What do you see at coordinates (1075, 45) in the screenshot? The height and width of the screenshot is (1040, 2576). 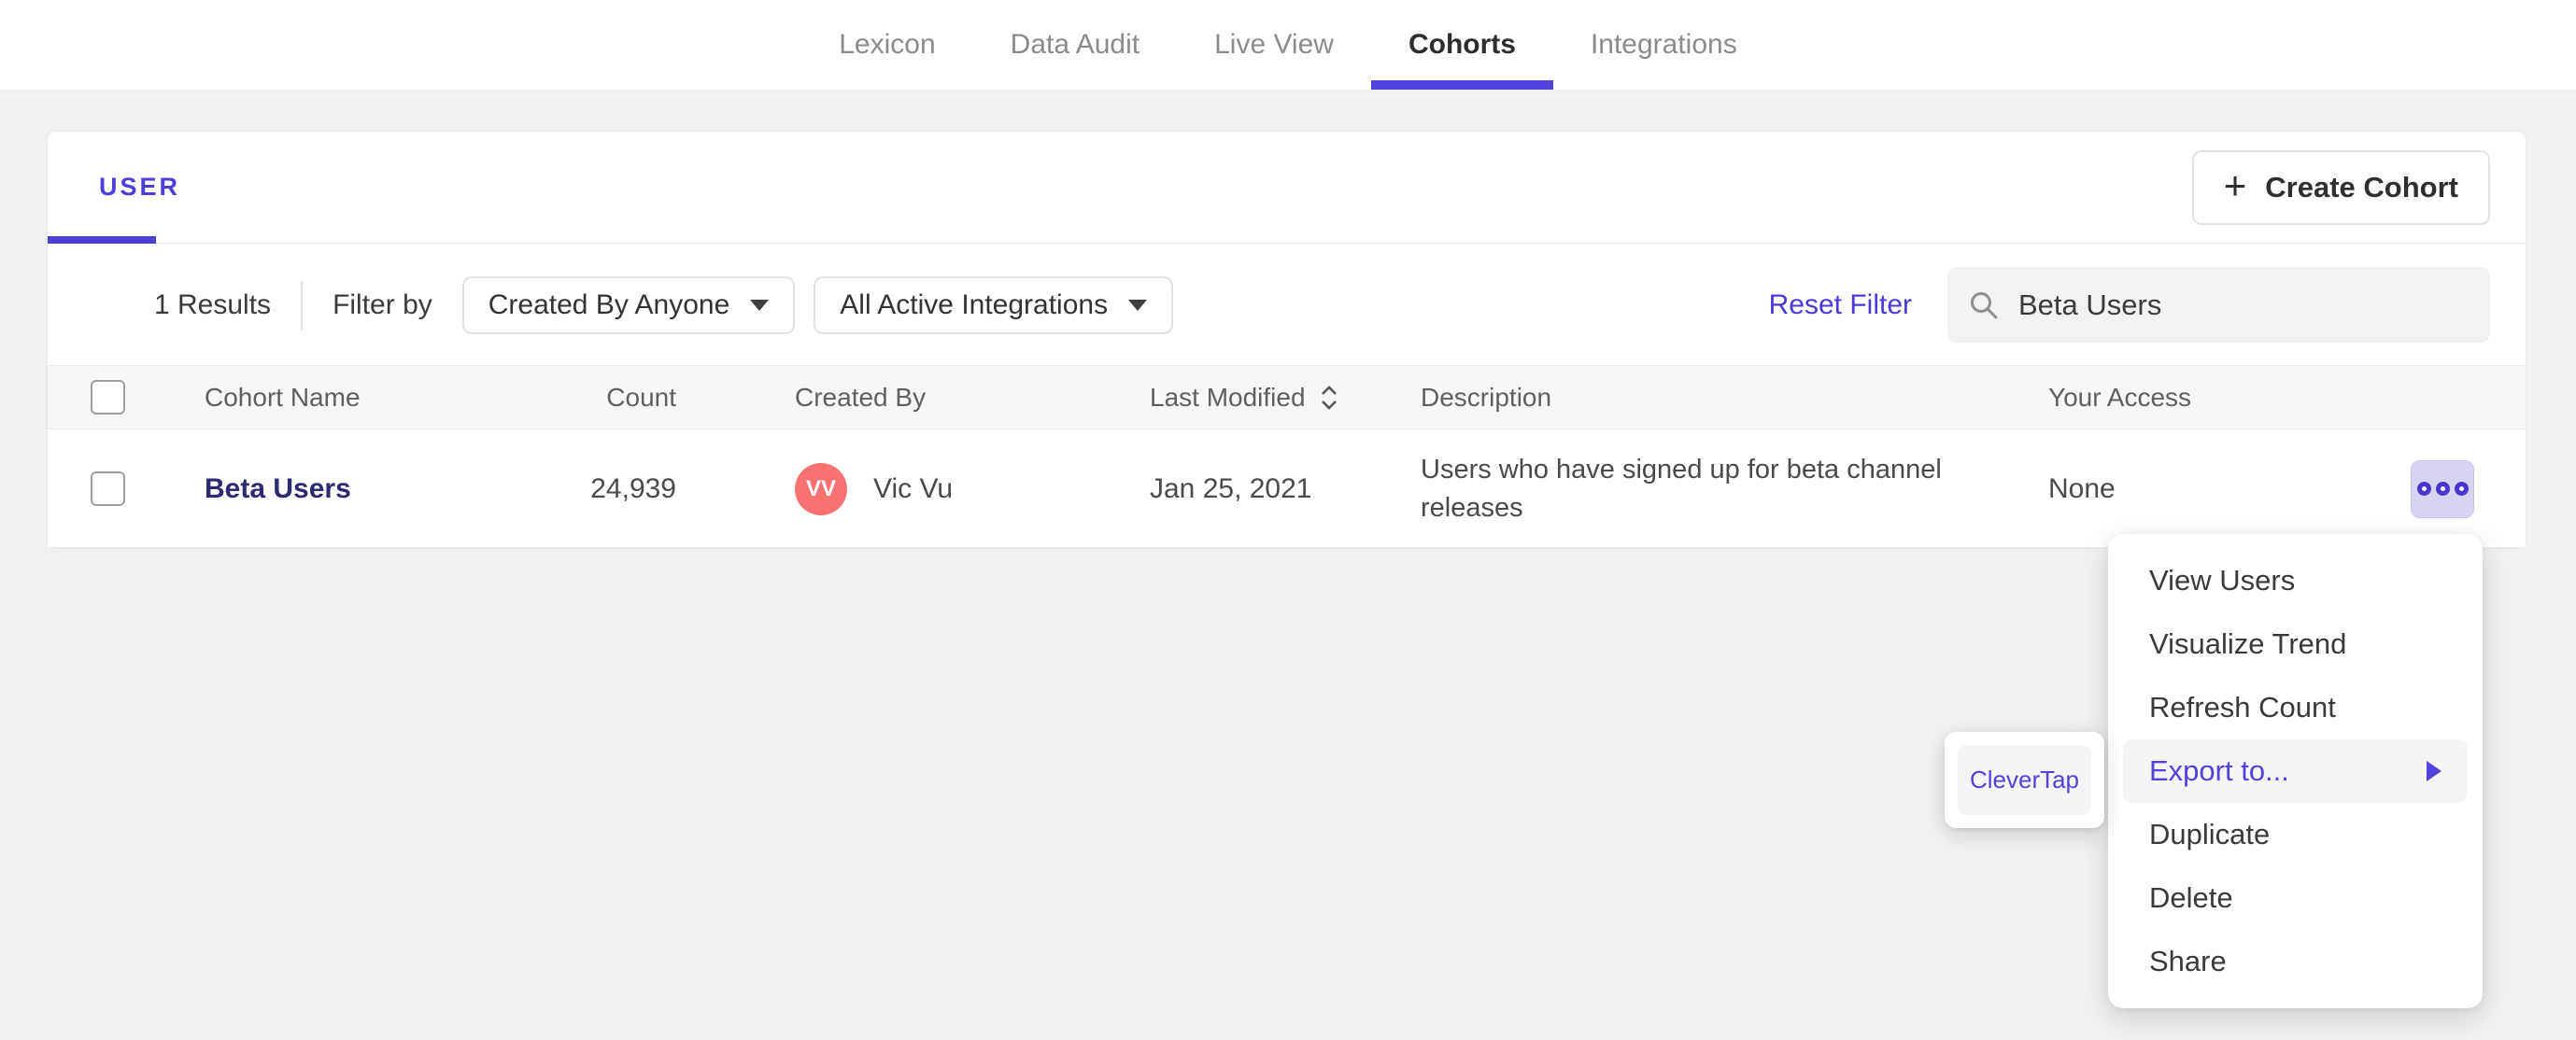 I see `nav-tab-data-audit: Data Audit` at bounding box center [1075, 45].